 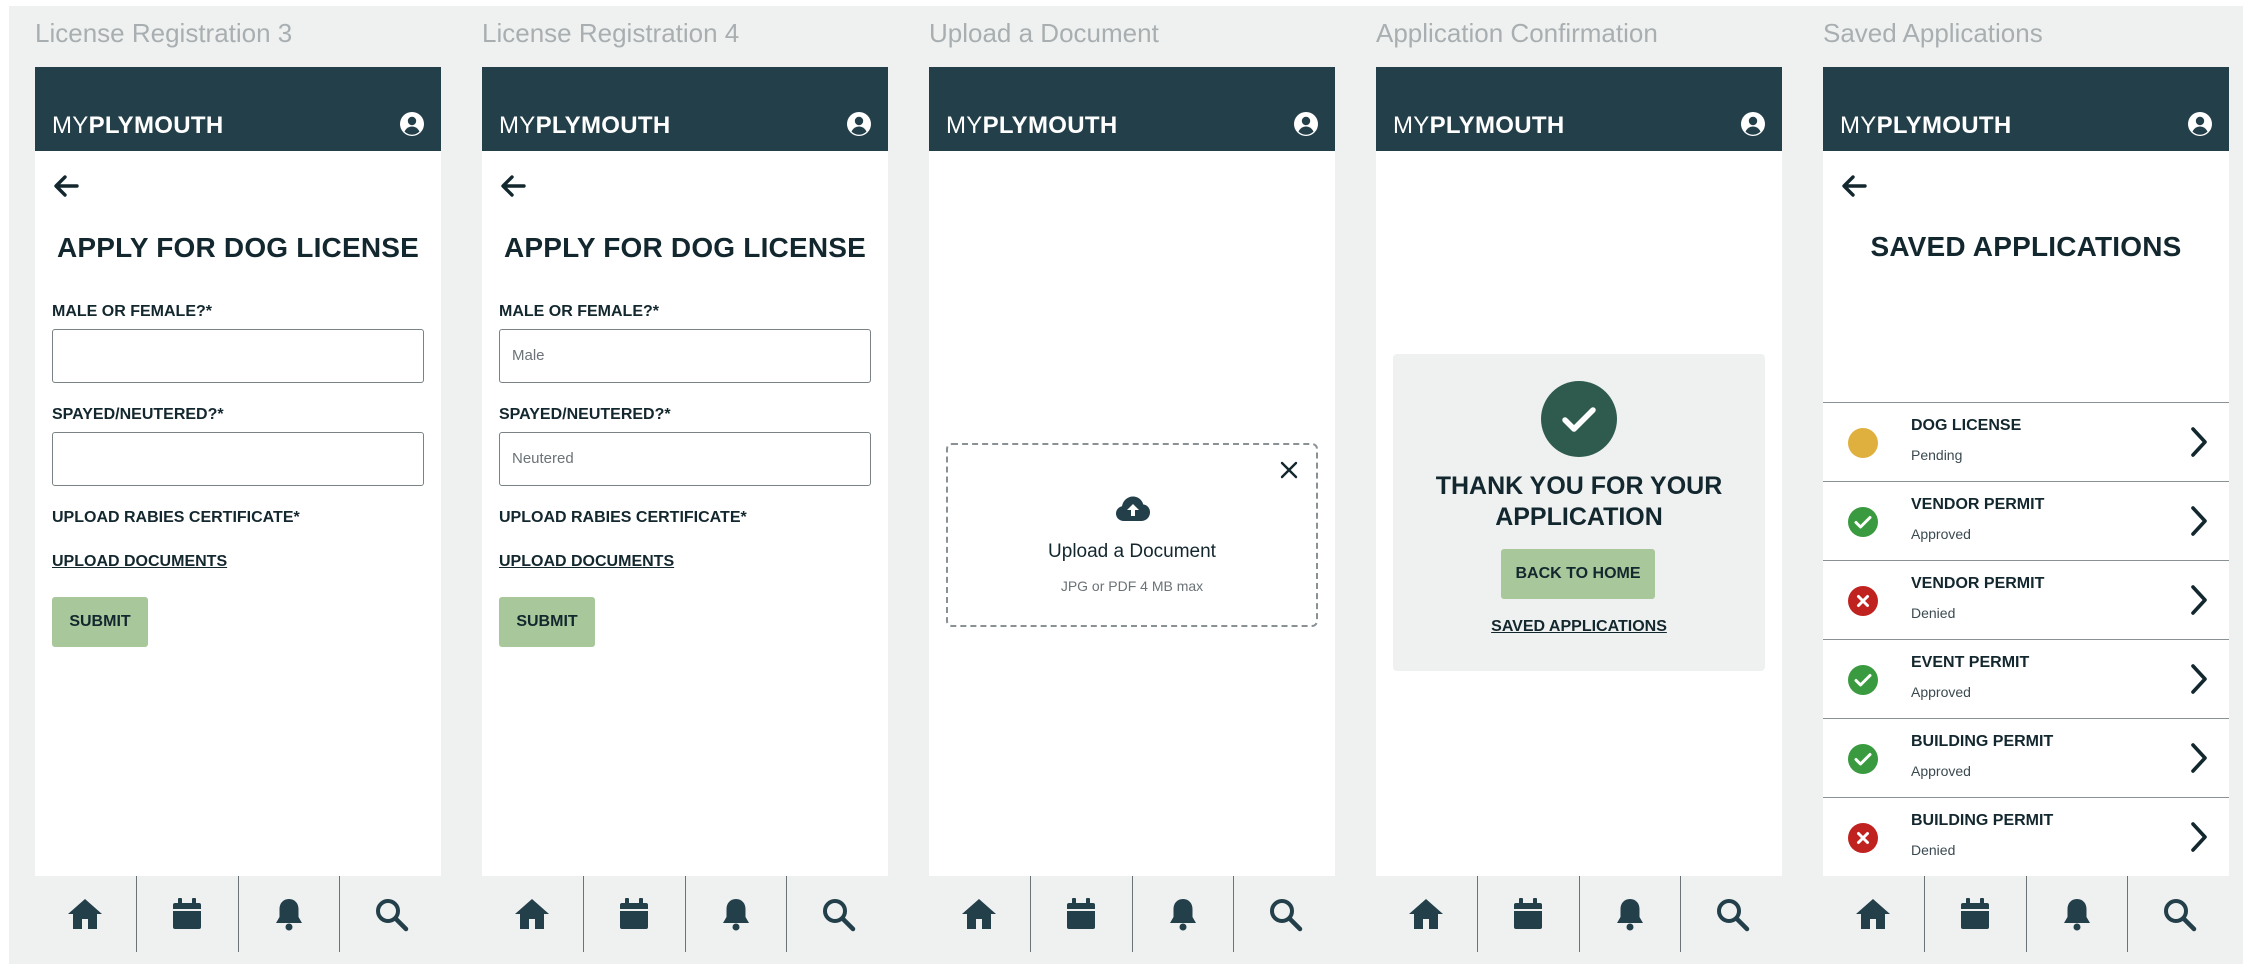 I want to click on denied-status-icon, so click(x=1863, y=601).